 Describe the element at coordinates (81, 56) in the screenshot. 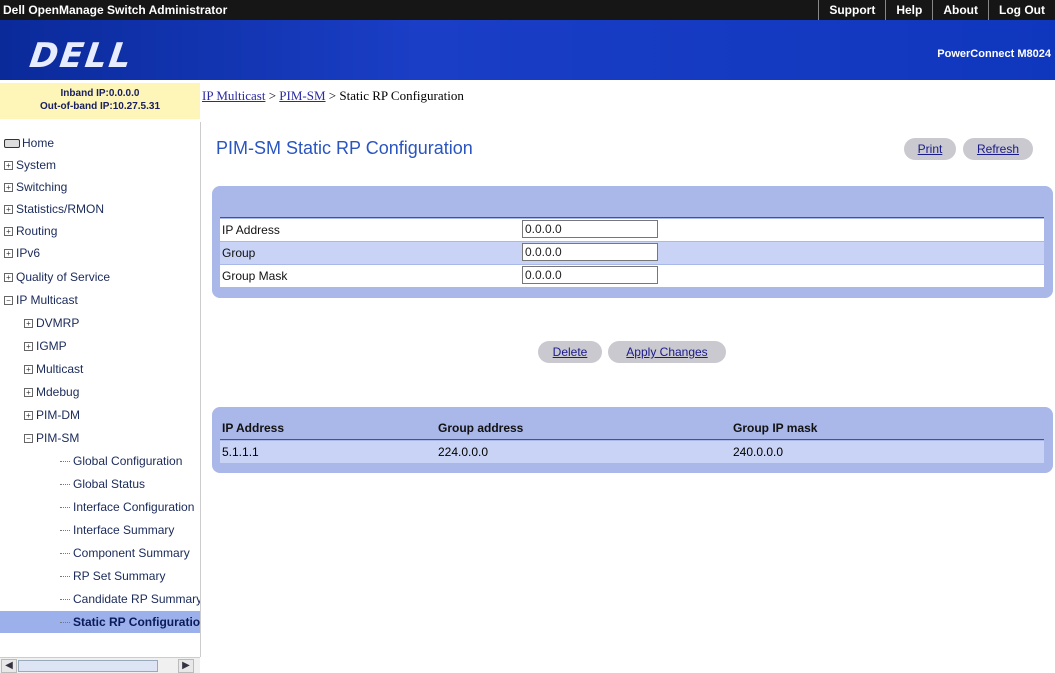

I see `dell-logo: DELL` at that location.